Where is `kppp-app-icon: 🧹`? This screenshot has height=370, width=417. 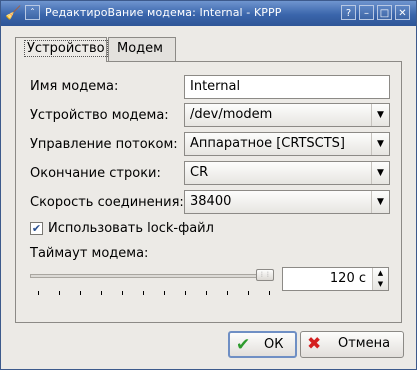 kppp-app-icon: 🧹 is located at coordinates (13, 13).